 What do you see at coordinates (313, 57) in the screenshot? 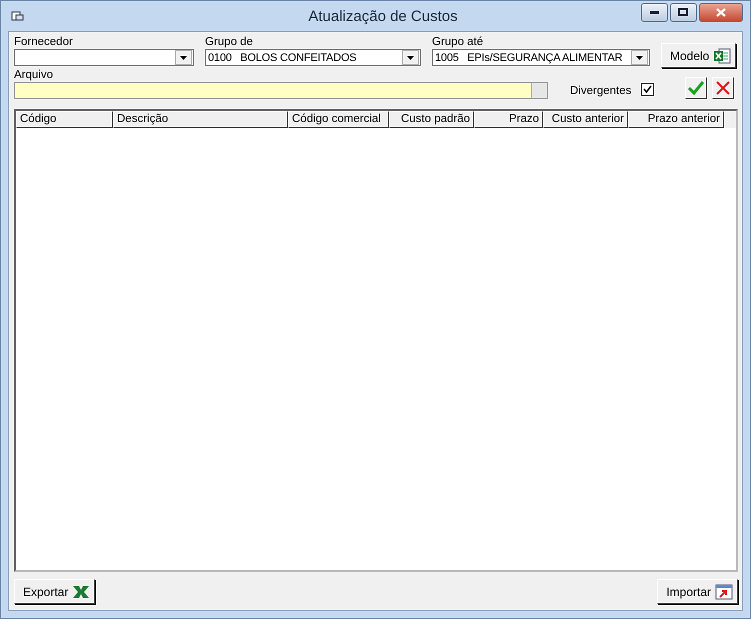
I see `dropdown-field: 0100 BOLOS CONFEITADOS` at bounding box center [313, 57].